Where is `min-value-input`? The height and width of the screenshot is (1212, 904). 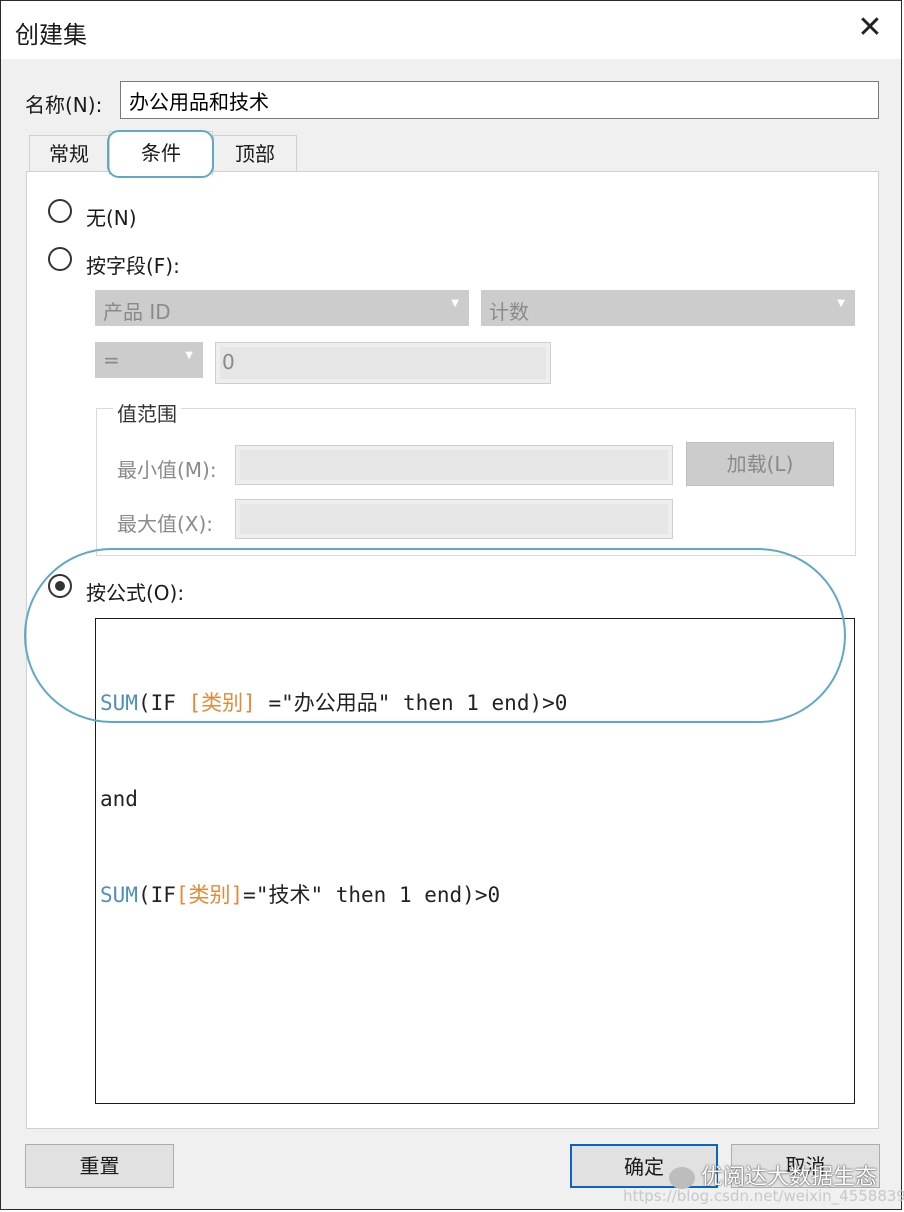 min-value-input is located at coordinates (454, 465).